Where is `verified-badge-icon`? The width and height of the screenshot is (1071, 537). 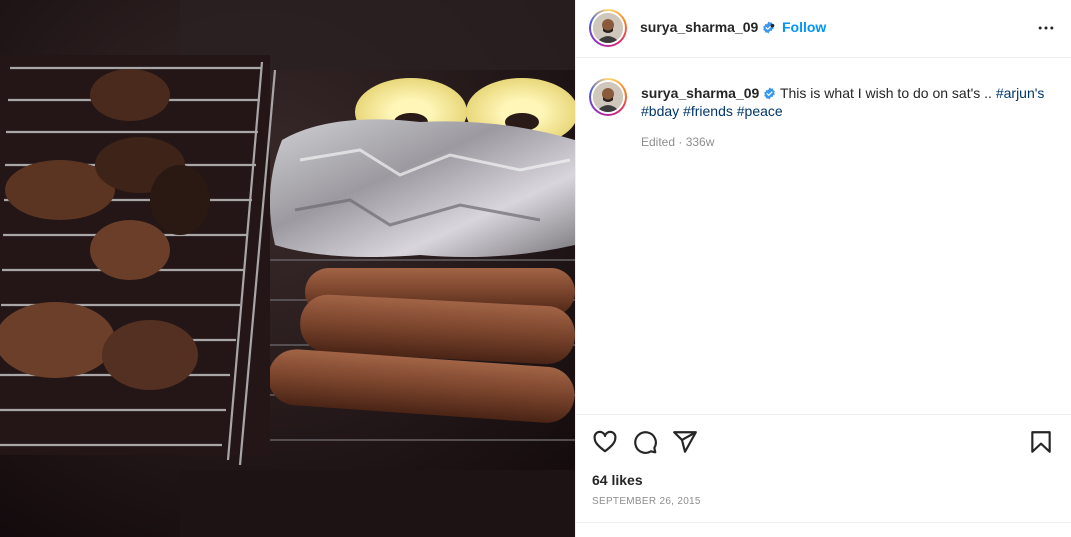
verified-badge-icon is located at coordinates (770, 93).